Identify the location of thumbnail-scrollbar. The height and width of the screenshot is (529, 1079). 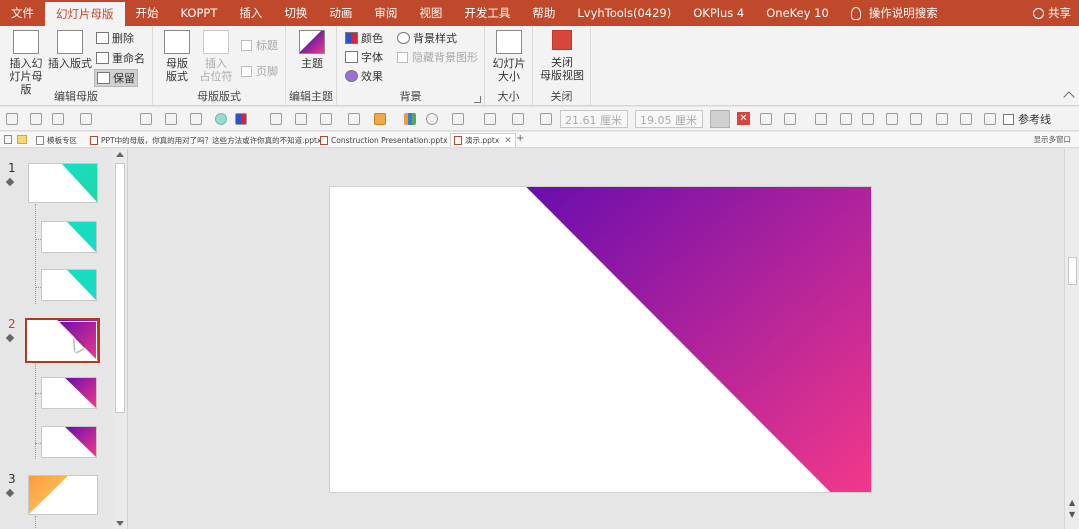
(120, 339).